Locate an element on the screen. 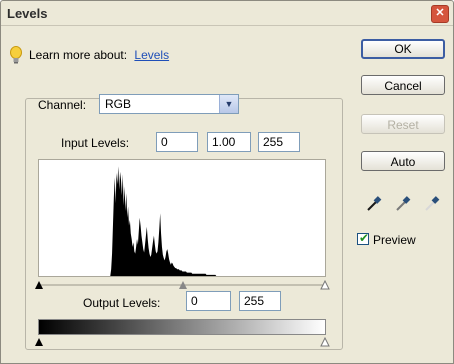 The image size is (454, 364). output-slider is located at coordinates (182, 341).